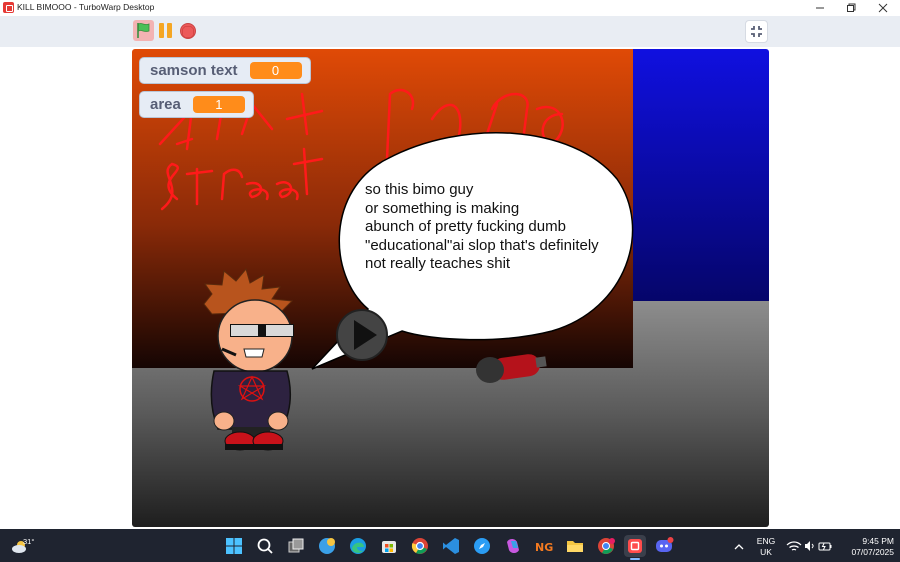 Image resolution: width=900 pixels, height=562 pixels. Describe the element at coordinates (362, 335) in the screenshot. I see `play-button-sprite` at that location.